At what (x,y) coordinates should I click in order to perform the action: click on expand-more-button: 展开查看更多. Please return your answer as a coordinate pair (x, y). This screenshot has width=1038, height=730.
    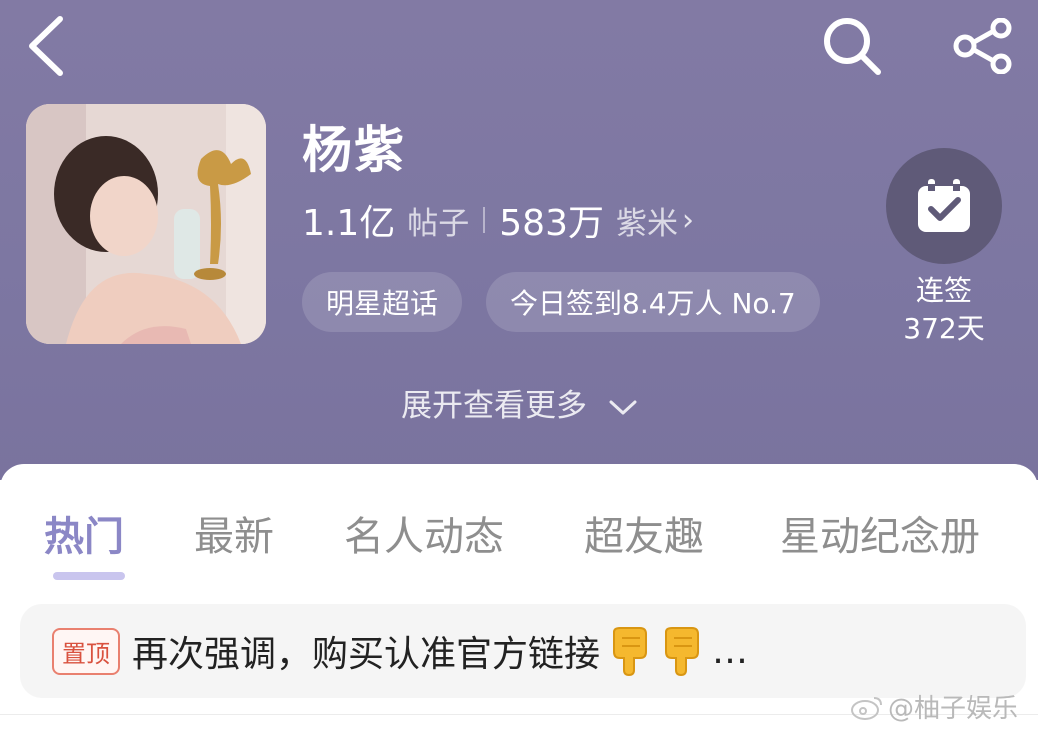
    Looking at the image, I should click on (519, 402).